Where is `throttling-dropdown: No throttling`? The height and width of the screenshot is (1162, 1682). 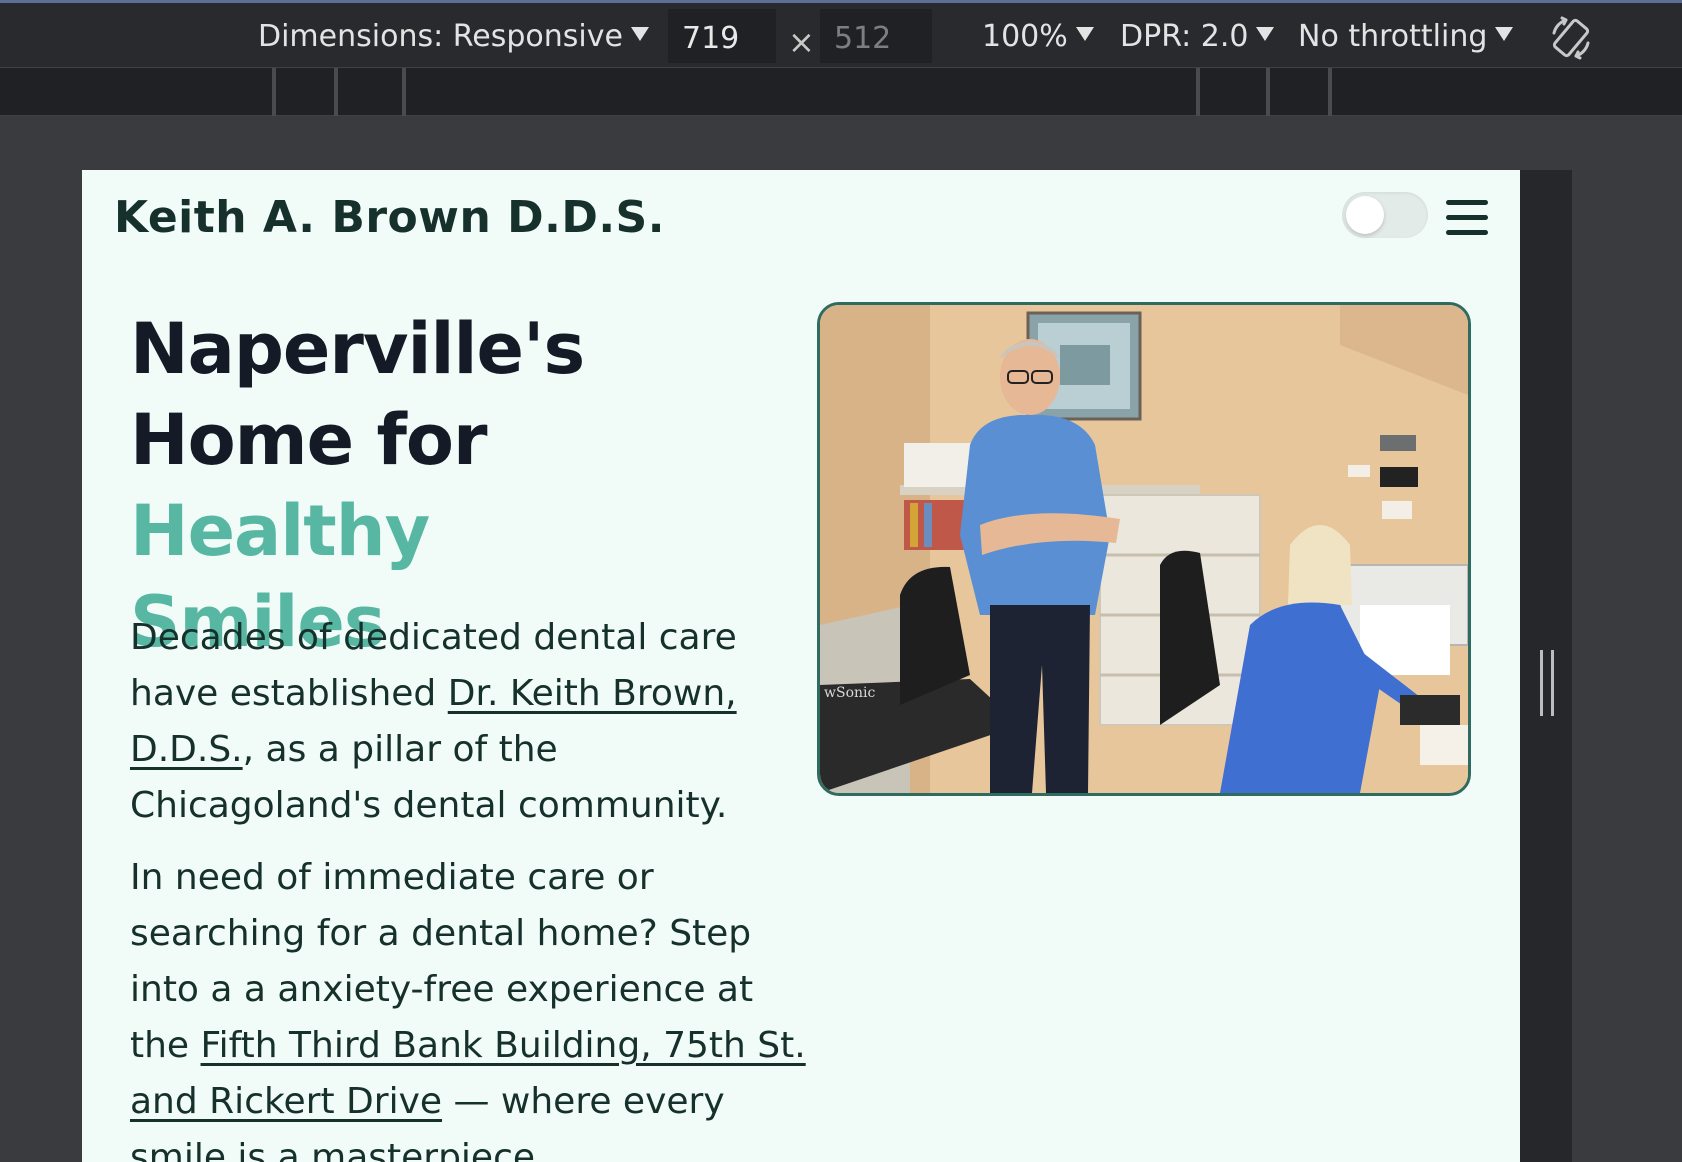
throttling-dropdown: No throttling is located at coordinates (1406, 36).